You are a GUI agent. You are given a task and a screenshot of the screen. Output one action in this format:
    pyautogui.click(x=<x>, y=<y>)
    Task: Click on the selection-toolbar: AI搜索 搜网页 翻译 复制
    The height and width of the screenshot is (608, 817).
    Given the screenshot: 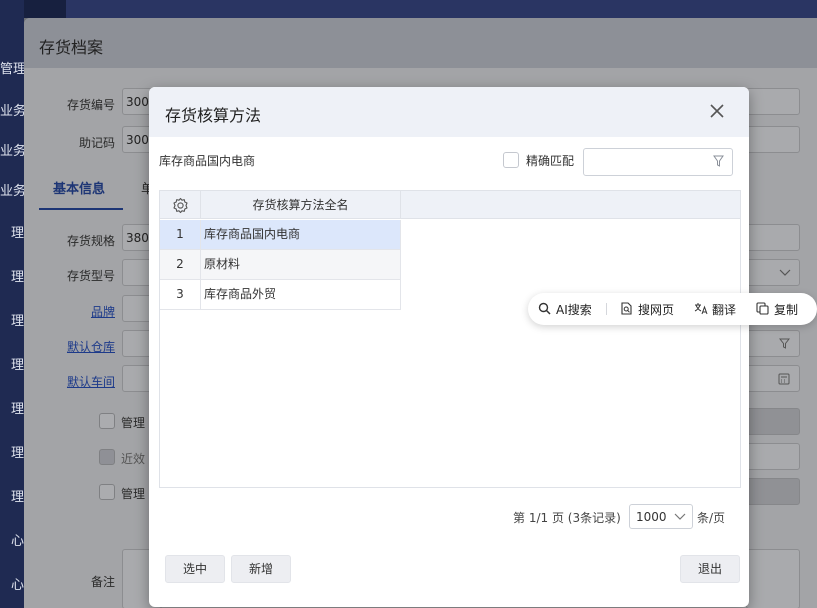 What is the action you would take?
    pyautogui.click(x=672, y=309)
    